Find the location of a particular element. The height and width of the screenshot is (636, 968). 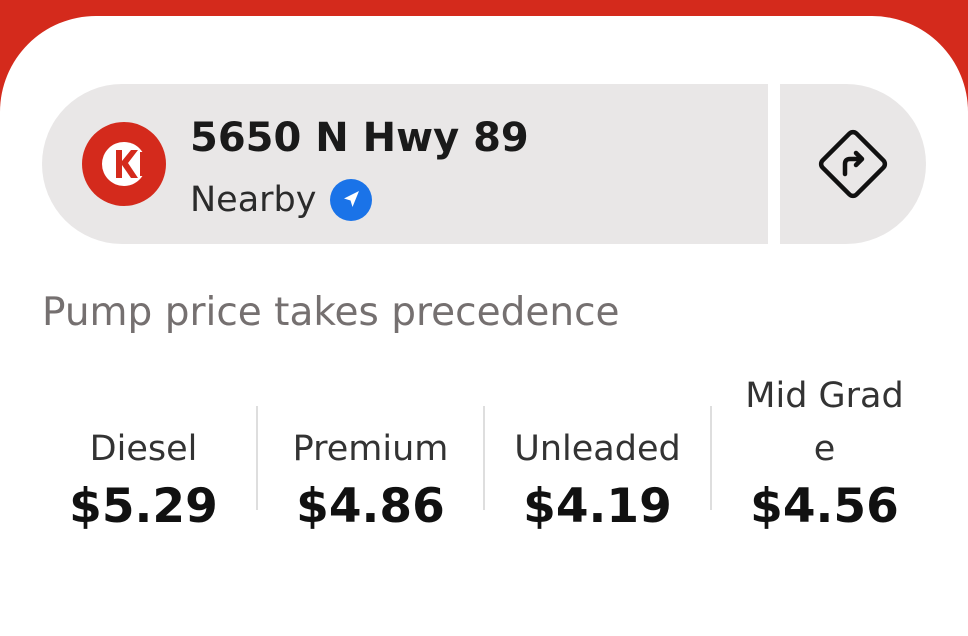

fuel-item-mid-grade: Mid Grade $4.56 is located at coordinates (824, 456).